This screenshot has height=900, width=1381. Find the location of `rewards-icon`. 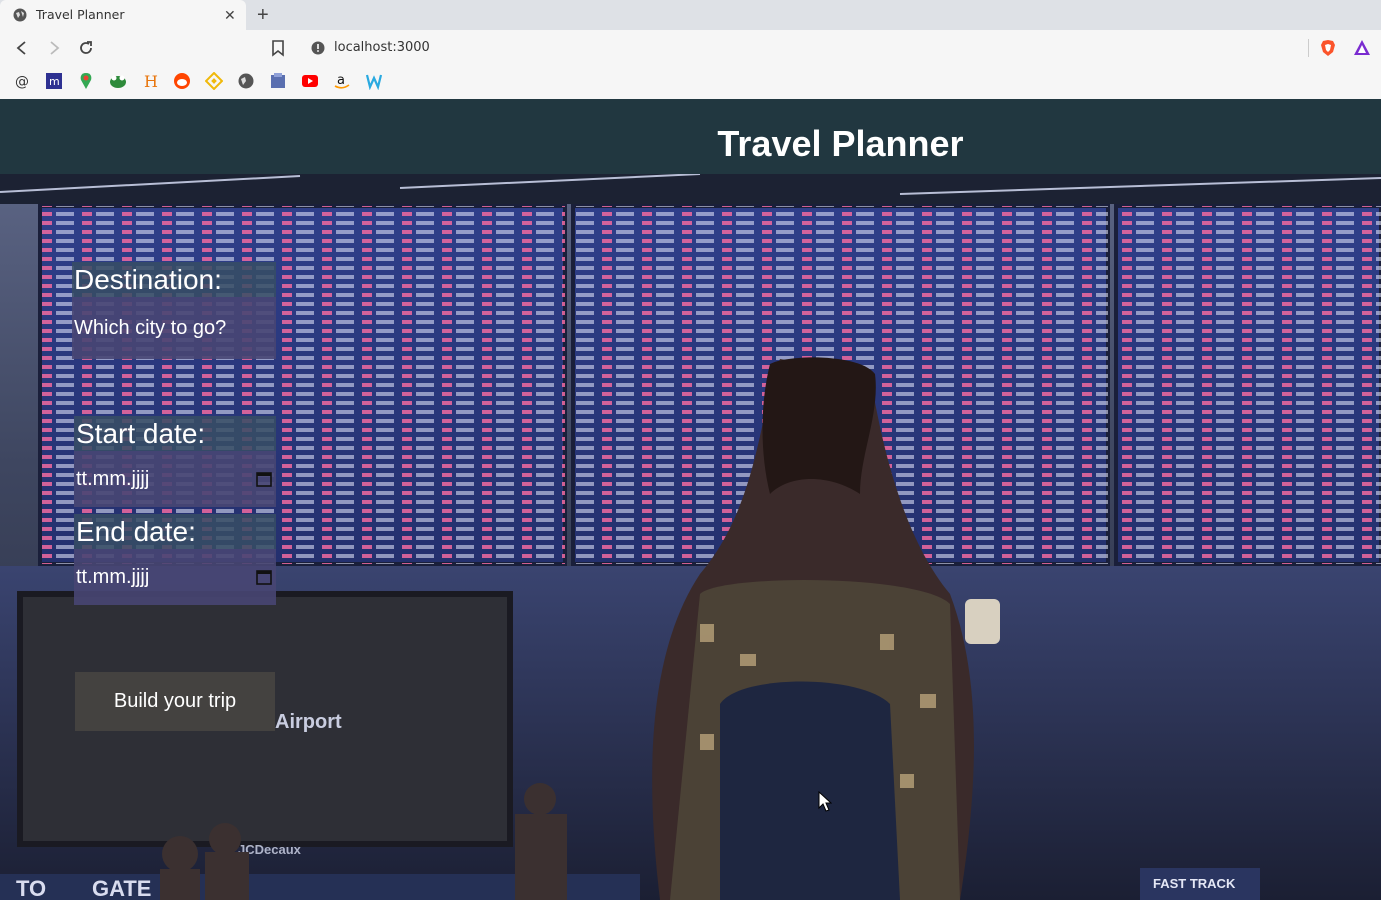

rewards-icon is located at coordinates (1362, 47).